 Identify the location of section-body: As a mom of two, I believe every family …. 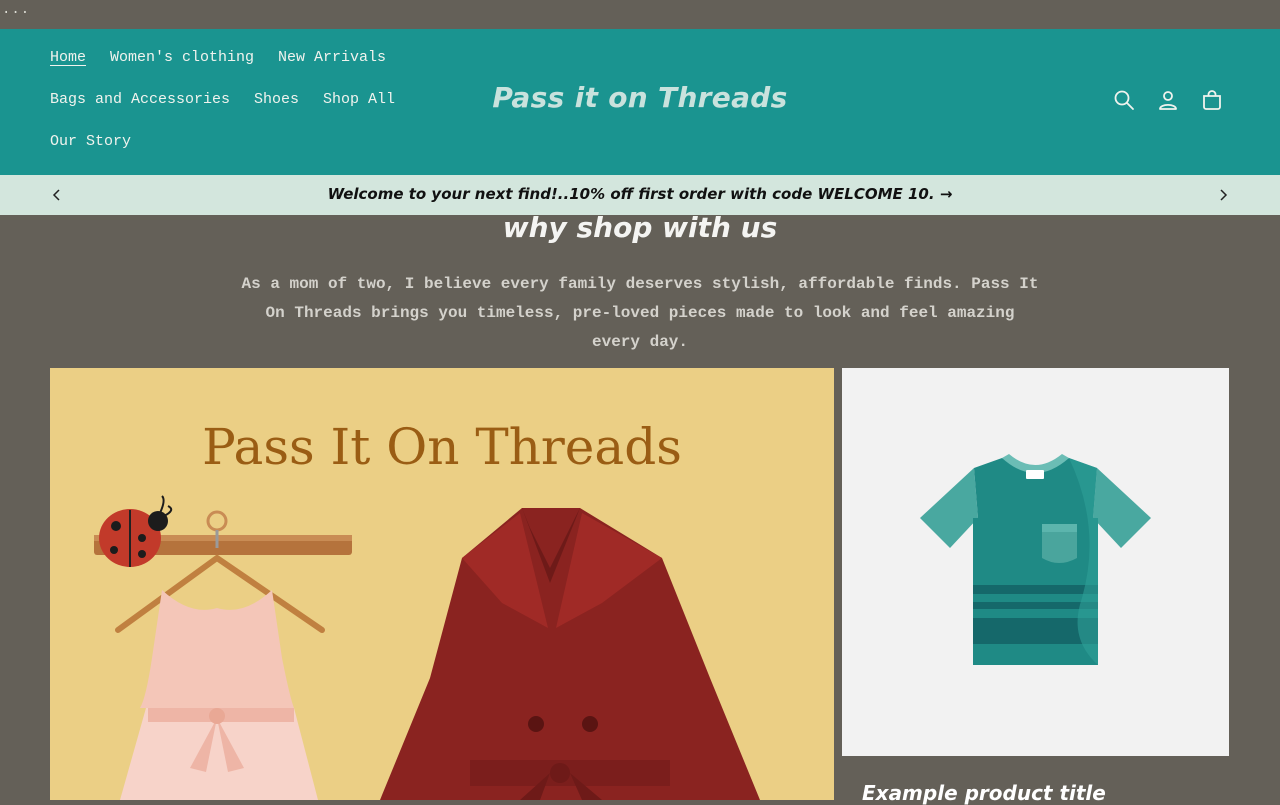
(640, 313).